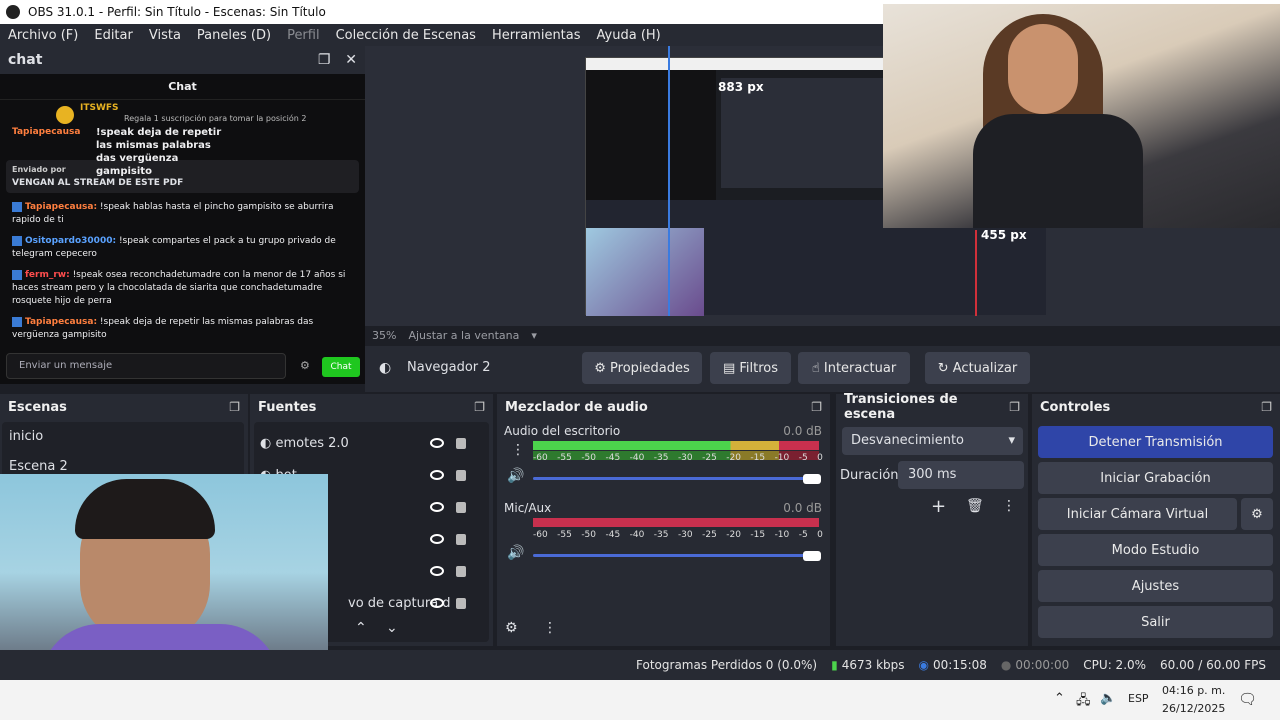 This screenshot has width=1280, height=720. What do you see at coordinates (392, 628) in the screenshot?
I see `move-down-icon: ⌄` at bounding box center [392, 628].